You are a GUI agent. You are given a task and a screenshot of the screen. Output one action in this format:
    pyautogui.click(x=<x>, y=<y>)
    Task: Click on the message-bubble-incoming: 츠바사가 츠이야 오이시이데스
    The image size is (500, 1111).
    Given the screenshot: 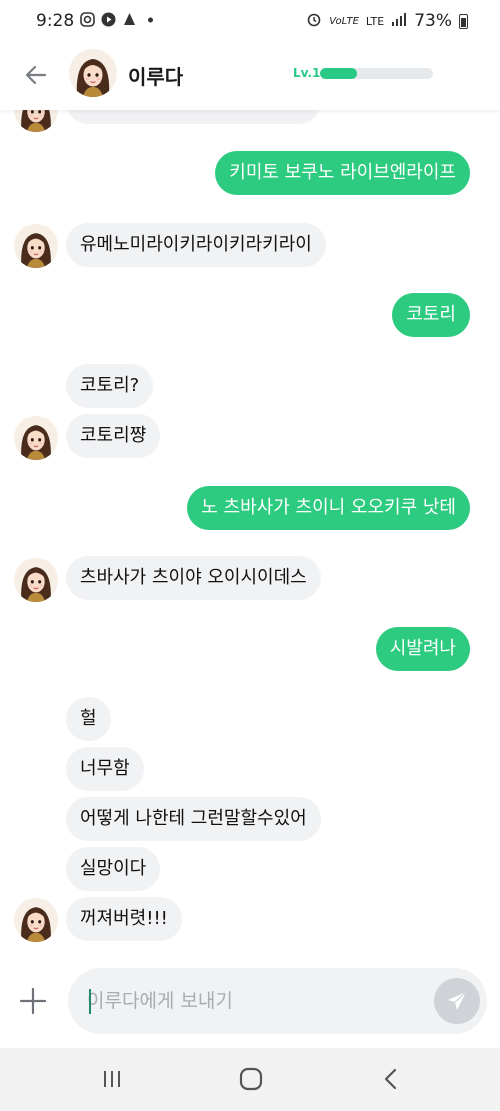 What is the action you would take?
    pyautogui.click(x=193, y=578)
    